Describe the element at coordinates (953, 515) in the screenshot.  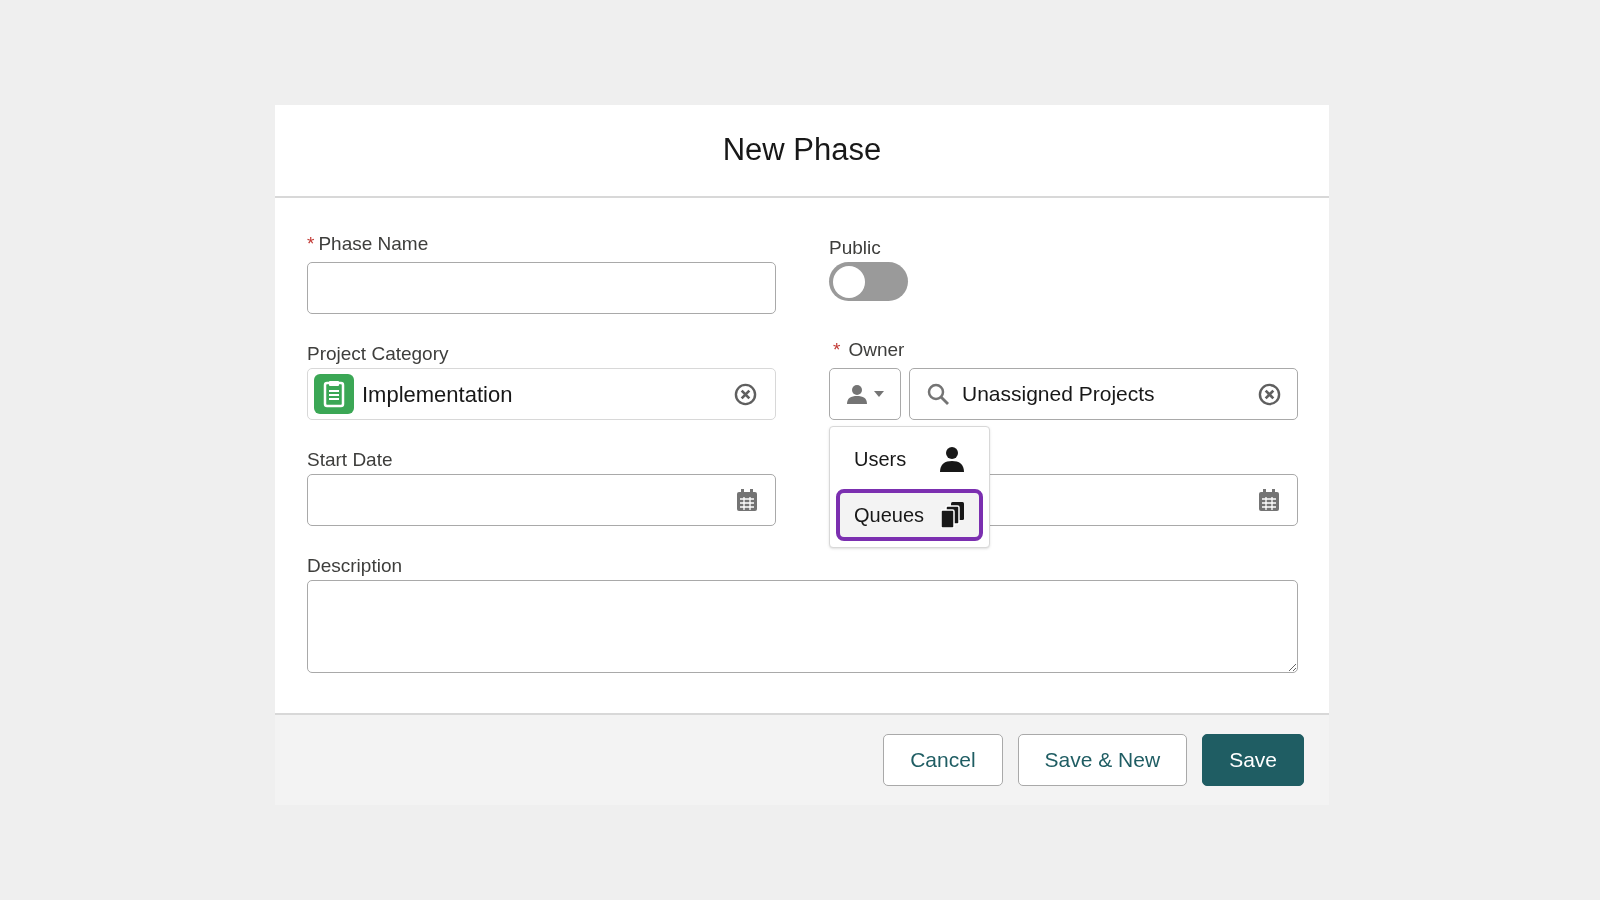
I see `stacked-pages-icon` at that location.